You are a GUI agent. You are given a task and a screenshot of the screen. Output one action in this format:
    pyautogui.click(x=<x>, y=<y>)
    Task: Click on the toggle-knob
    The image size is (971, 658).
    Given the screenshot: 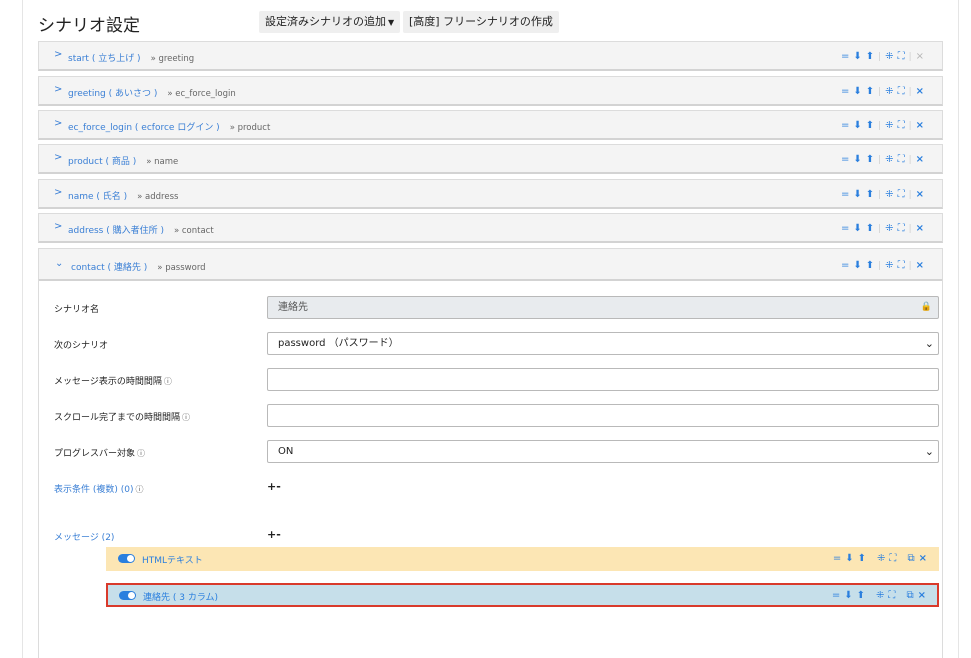 What is the action you would take?
    pyautogui.click(x=130, y=558)
    